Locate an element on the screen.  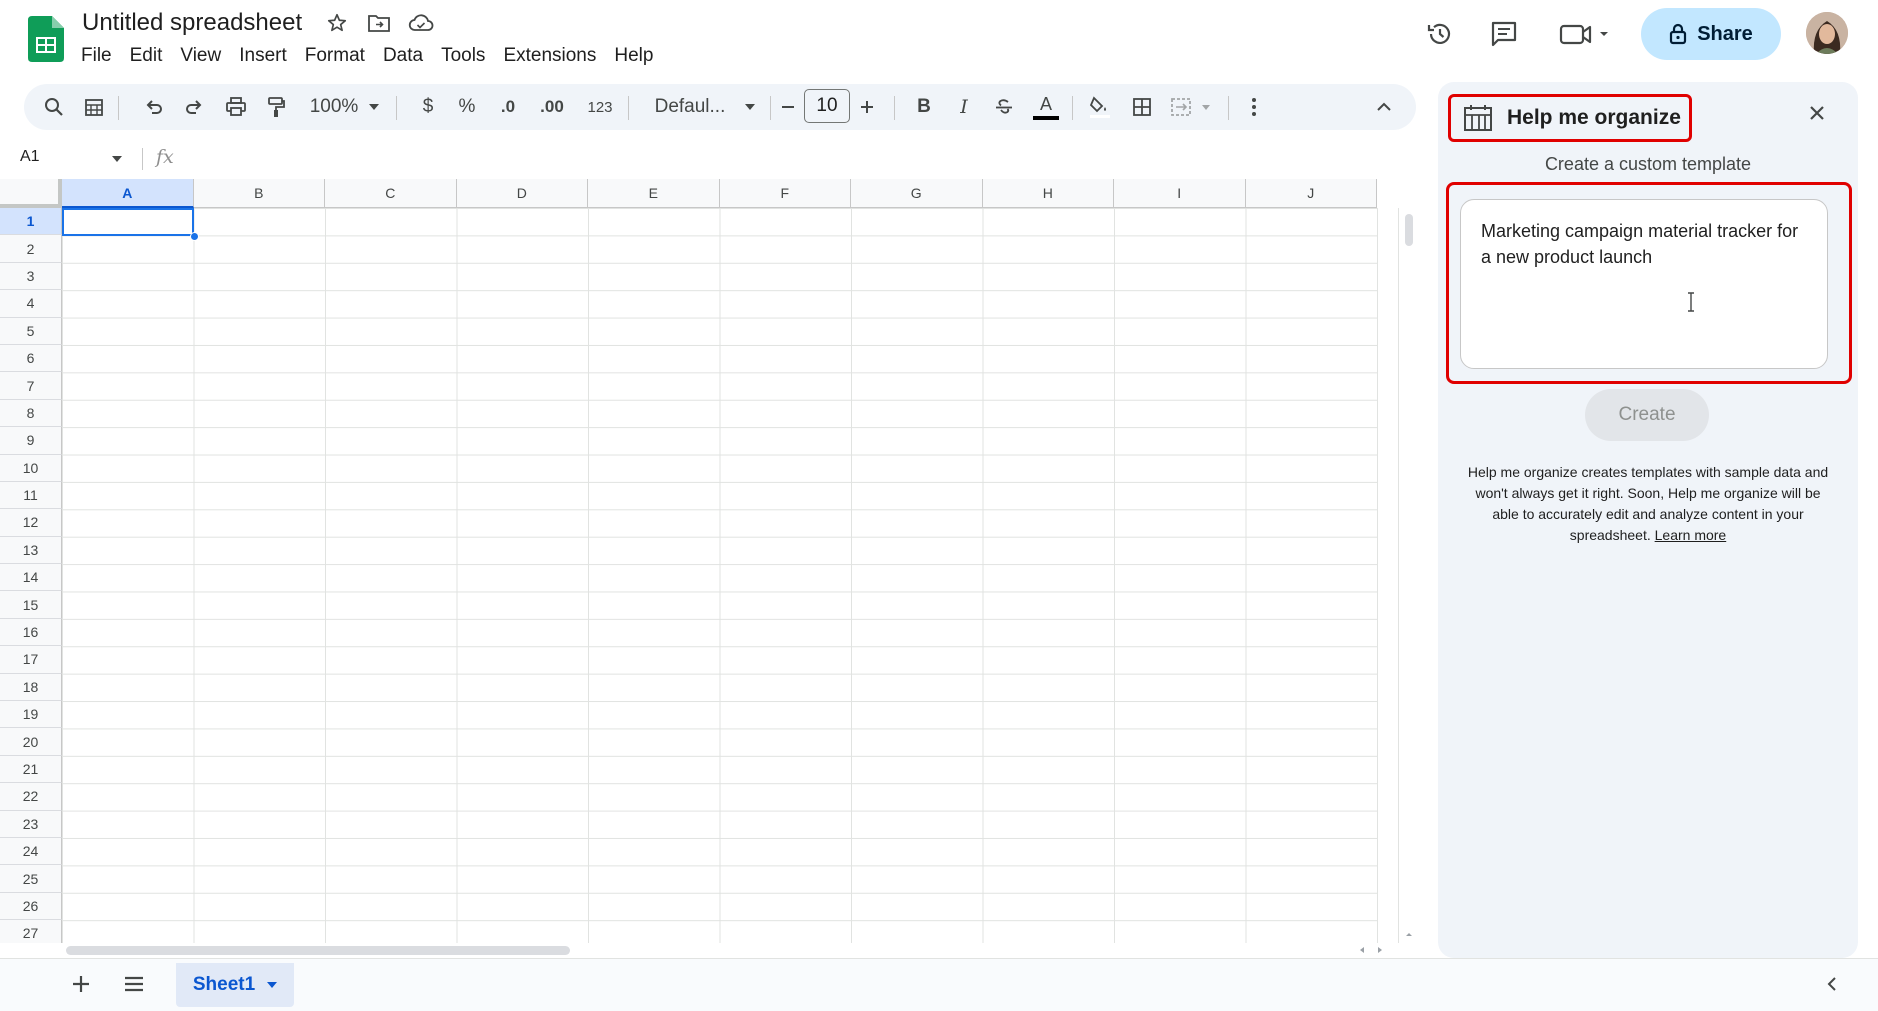
strikethrough-icon is located at coordinates (1004, 107).